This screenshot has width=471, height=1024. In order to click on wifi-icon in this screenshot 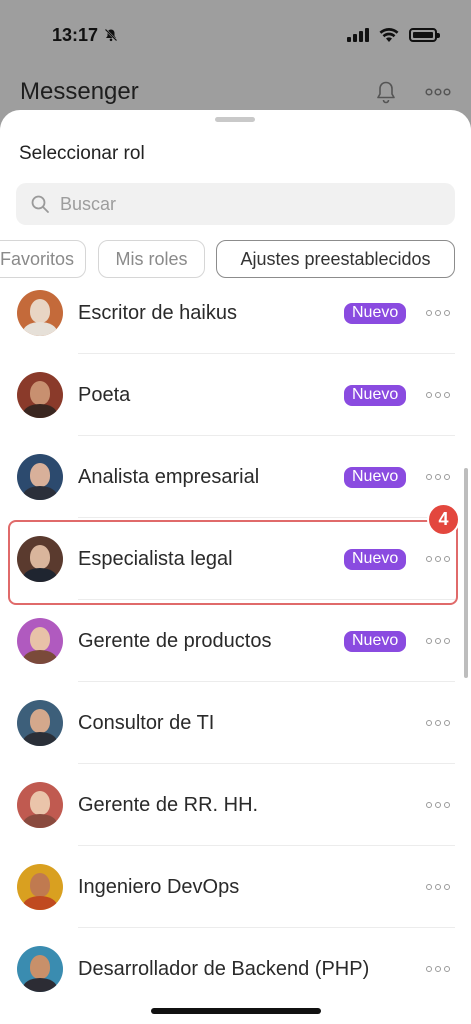, I will do `click(389, 35)`.